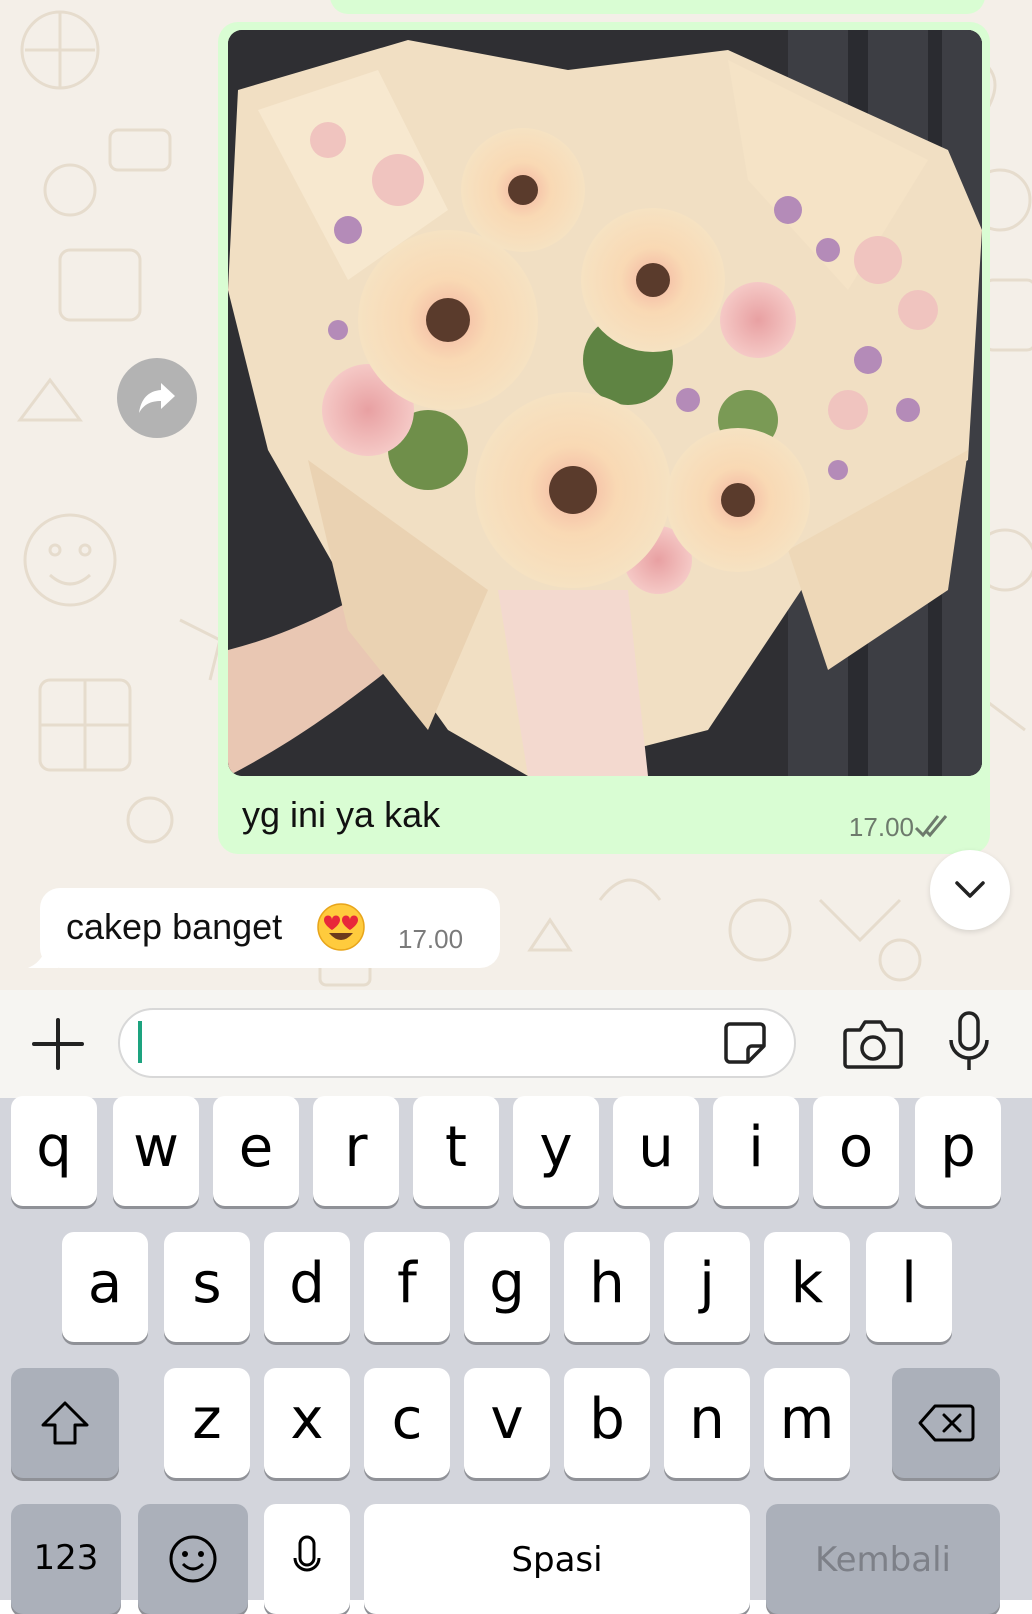  I want to click on key-r: r, so click(356, 1151).